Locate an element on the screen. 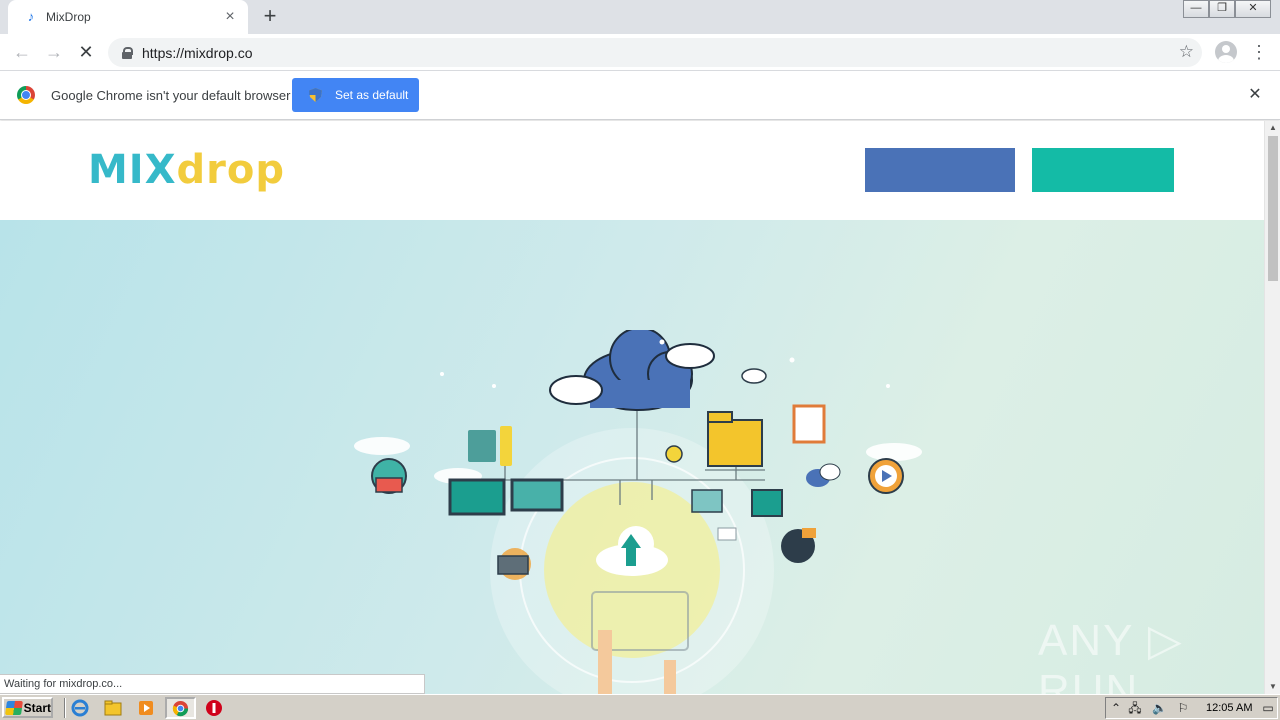  page-scrollbar: ▲ ▼ is located at coordinates (1272, 407).